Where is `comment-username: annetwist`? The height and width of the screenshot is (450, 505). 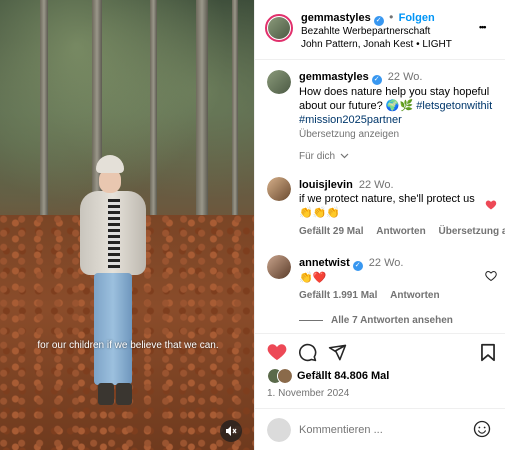 comment-username: annetwist is located at coordinates (324, 263).